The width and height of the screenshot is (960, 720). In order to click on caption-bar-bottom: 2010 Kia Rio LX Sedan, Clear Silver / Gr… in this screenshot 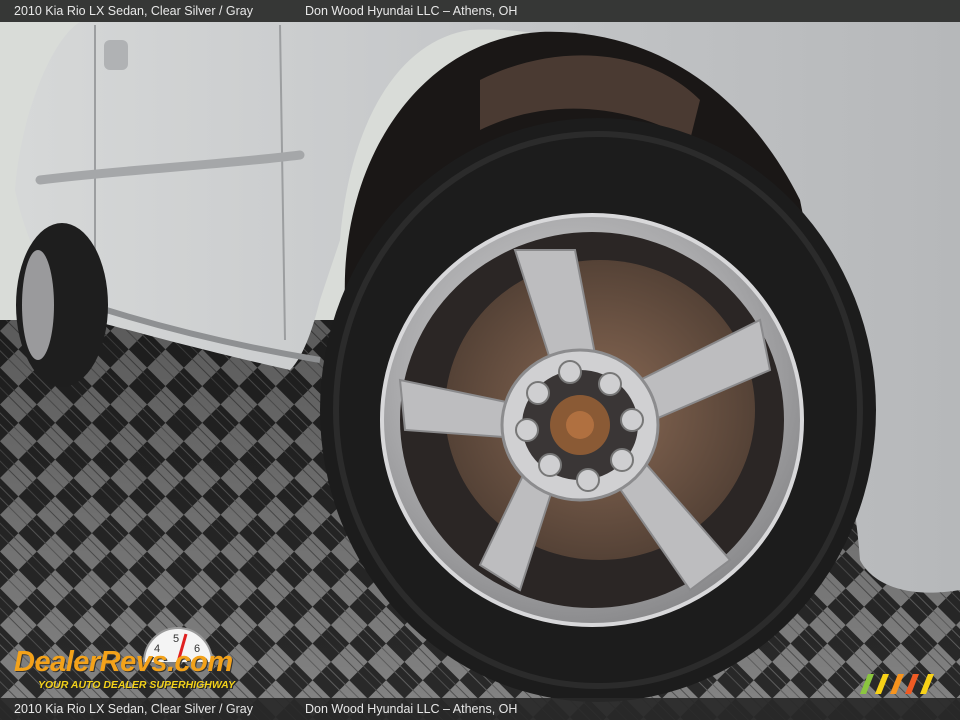, I will do `click(480, 709)`.